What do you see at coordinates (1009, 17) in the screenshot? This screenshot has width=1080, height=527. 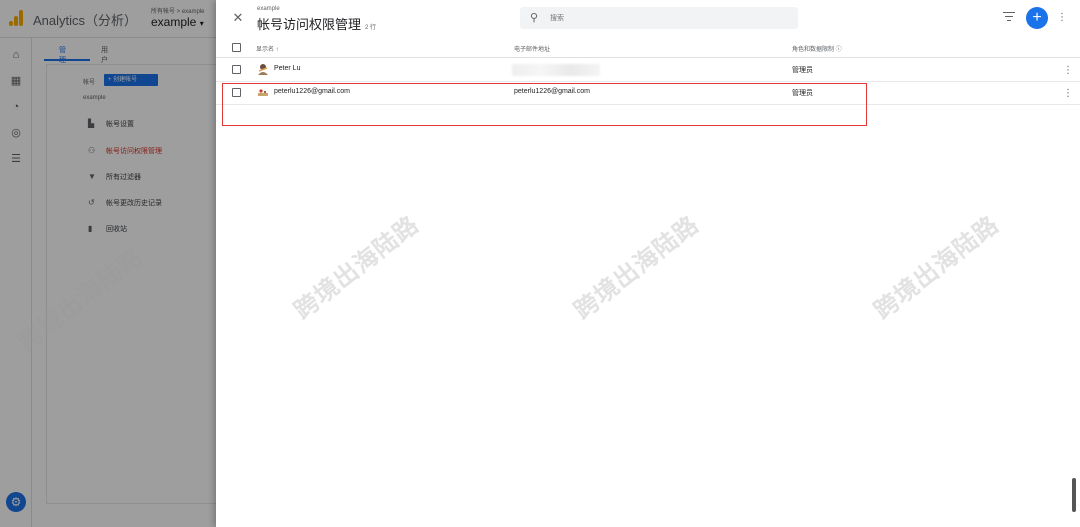 I see `filter-list-icon` at bounding box center [1009, 17].